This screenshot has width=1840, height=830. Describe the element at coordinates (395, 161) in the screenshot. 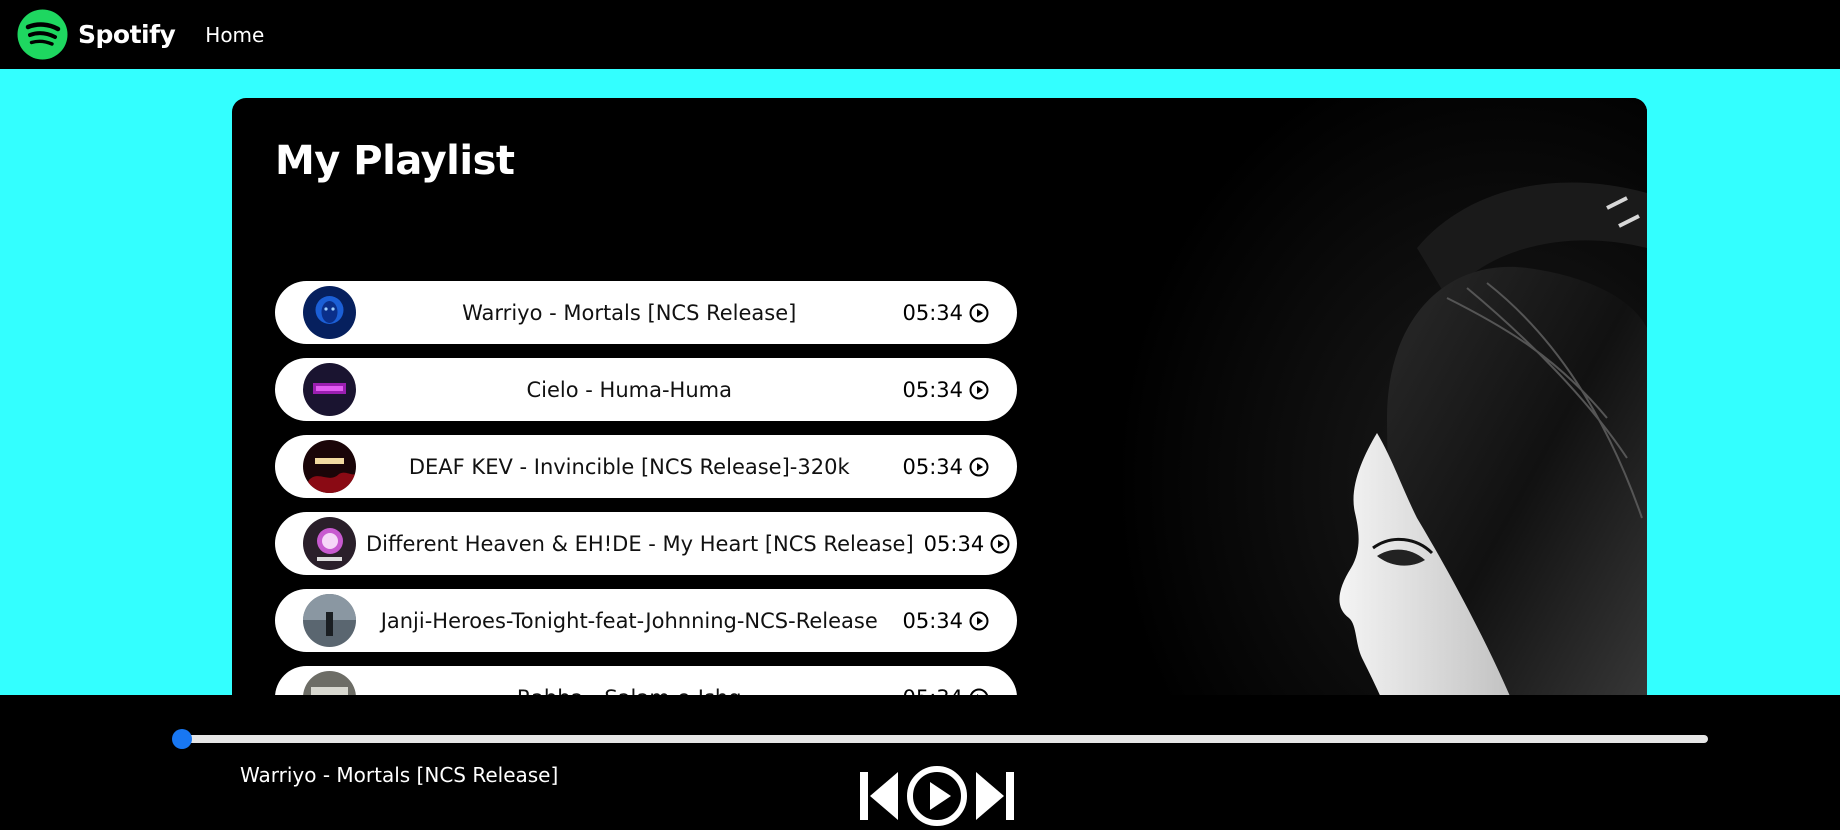

I see `playlist-title: My Playlist` at that location.